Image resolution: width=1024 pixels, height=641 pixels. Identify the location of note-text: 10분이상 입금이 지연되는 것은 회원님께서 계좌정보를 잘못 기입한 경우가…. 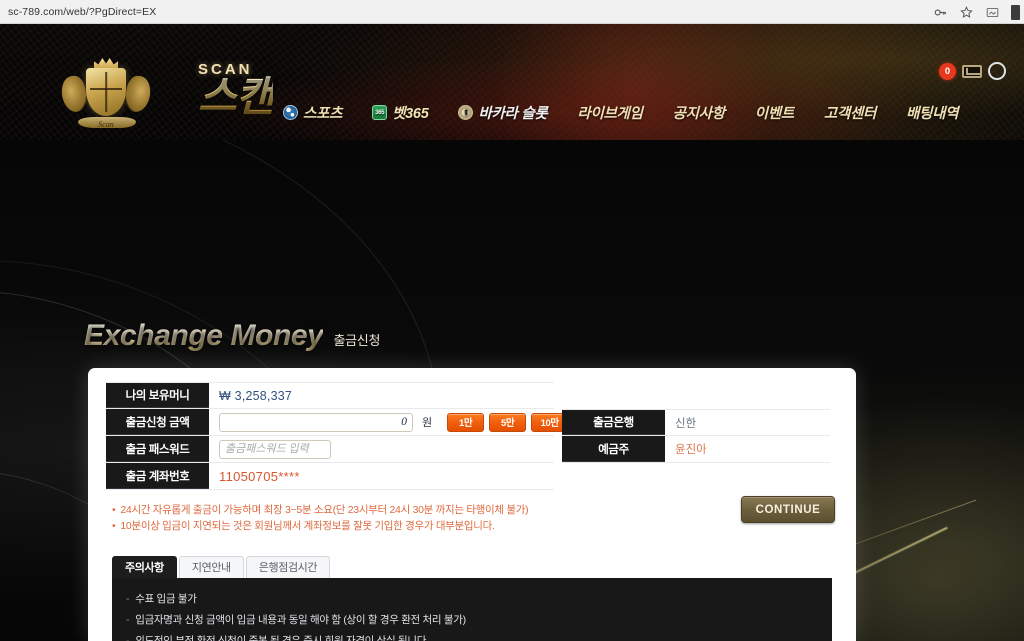
(307, 526).